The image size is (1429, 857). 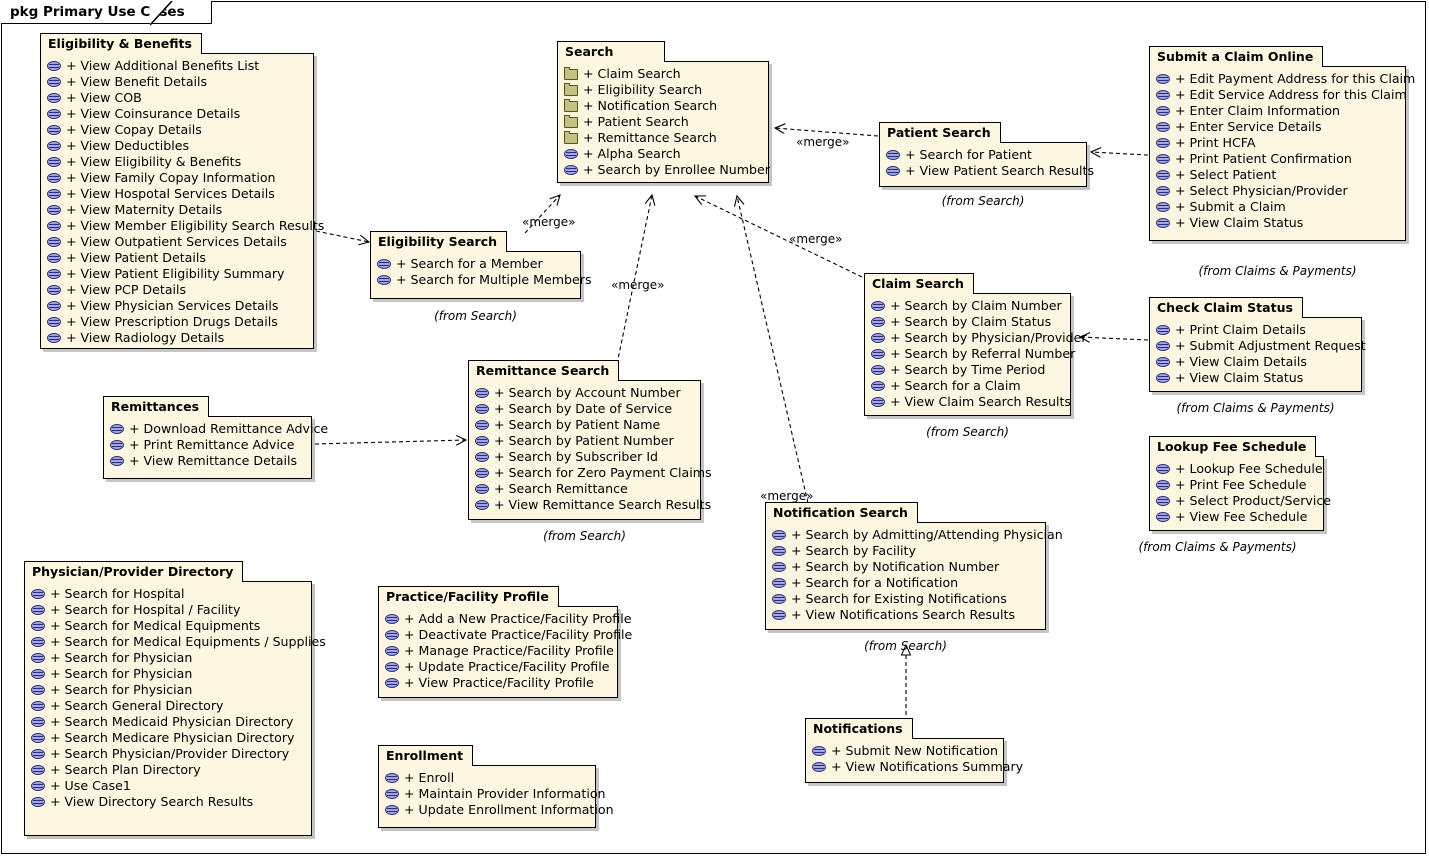 What do you see at coordinates (166, 594) in the screenshot?
I see `list-item: + Search for Hospital` at bounding box center [166, 594].